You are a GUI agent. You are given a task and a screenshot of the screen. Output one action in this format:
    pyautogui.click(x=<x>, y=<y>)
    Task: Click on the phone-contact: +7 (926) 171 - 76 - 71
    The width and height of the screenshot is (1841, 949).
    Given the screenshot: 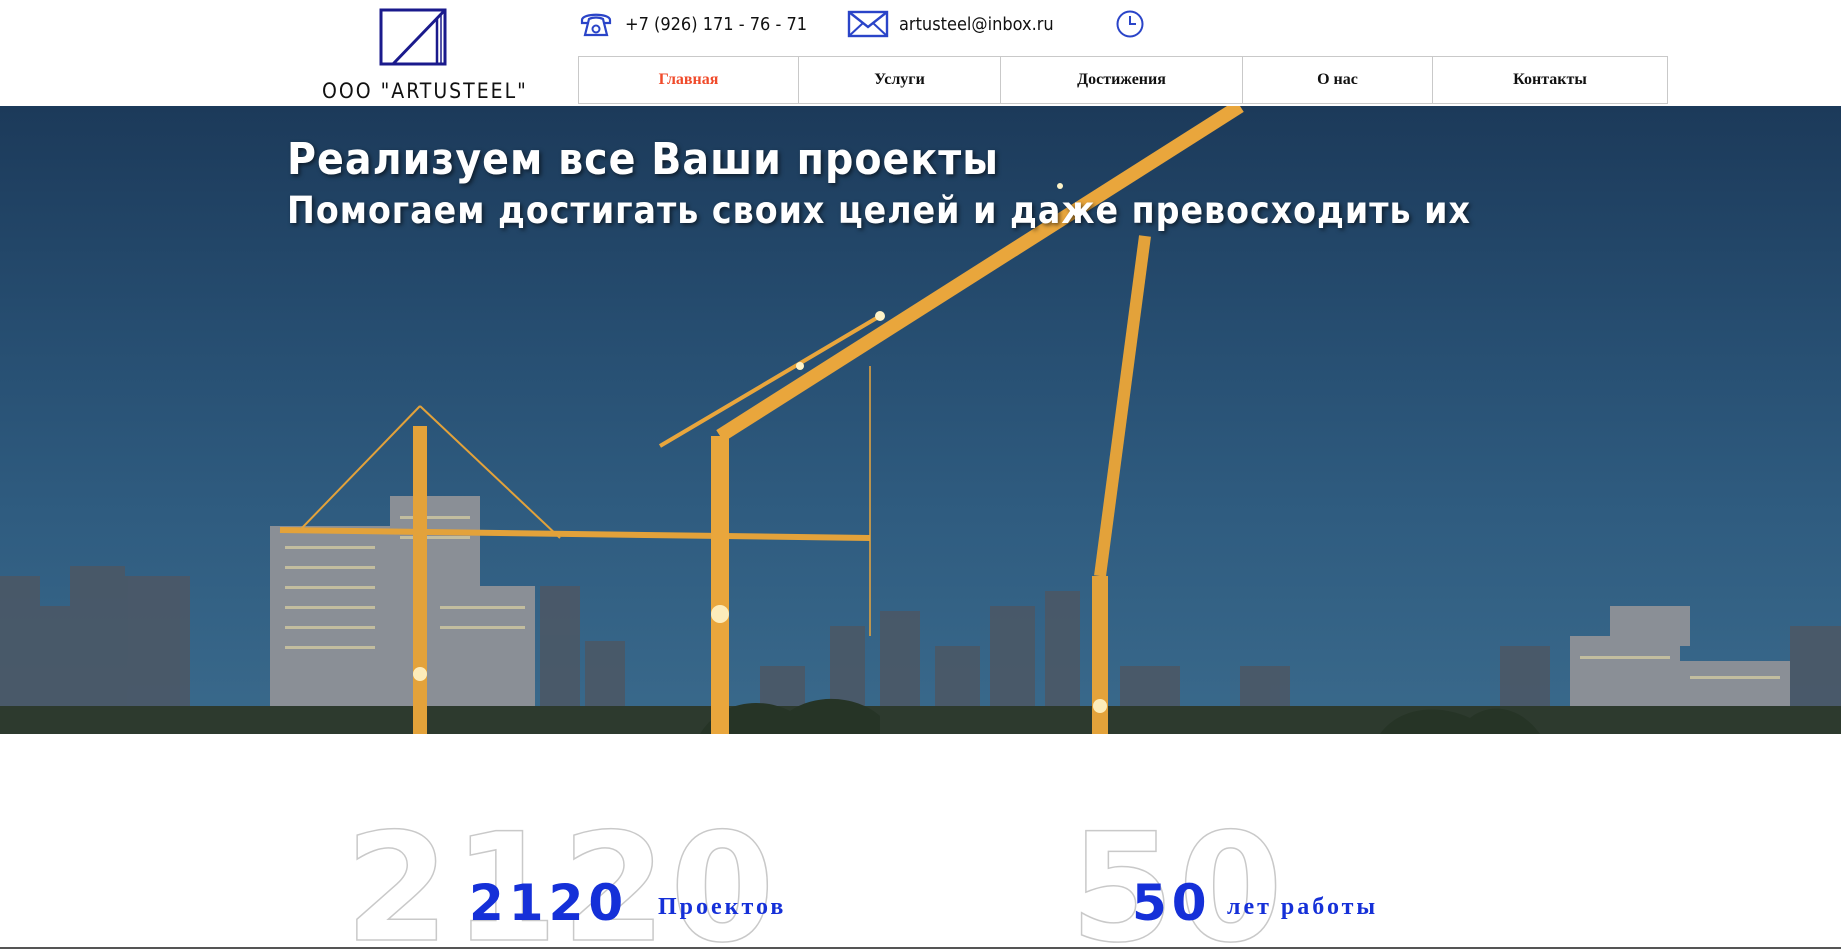 What is the action you would take?
    pyautogui.click(x=692, y=24)
    